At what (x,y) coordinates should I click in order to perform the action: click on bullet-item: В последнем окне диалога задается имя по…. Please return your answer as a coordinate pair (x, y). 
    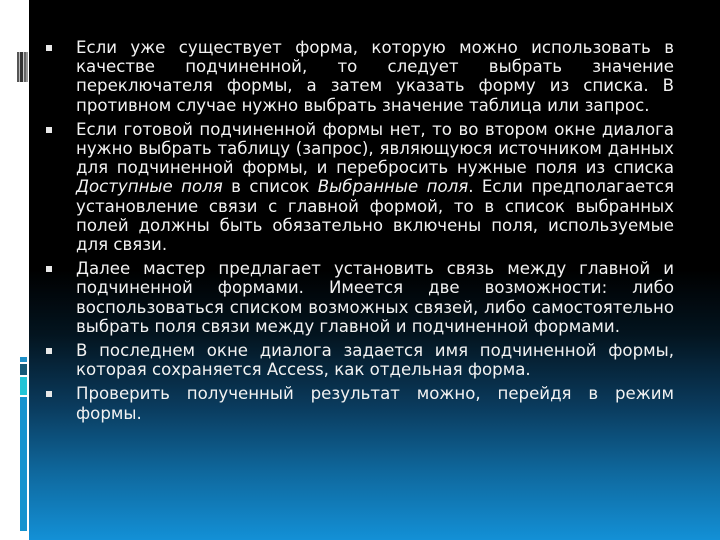
    Looking at the image, I should click on (360, 360).